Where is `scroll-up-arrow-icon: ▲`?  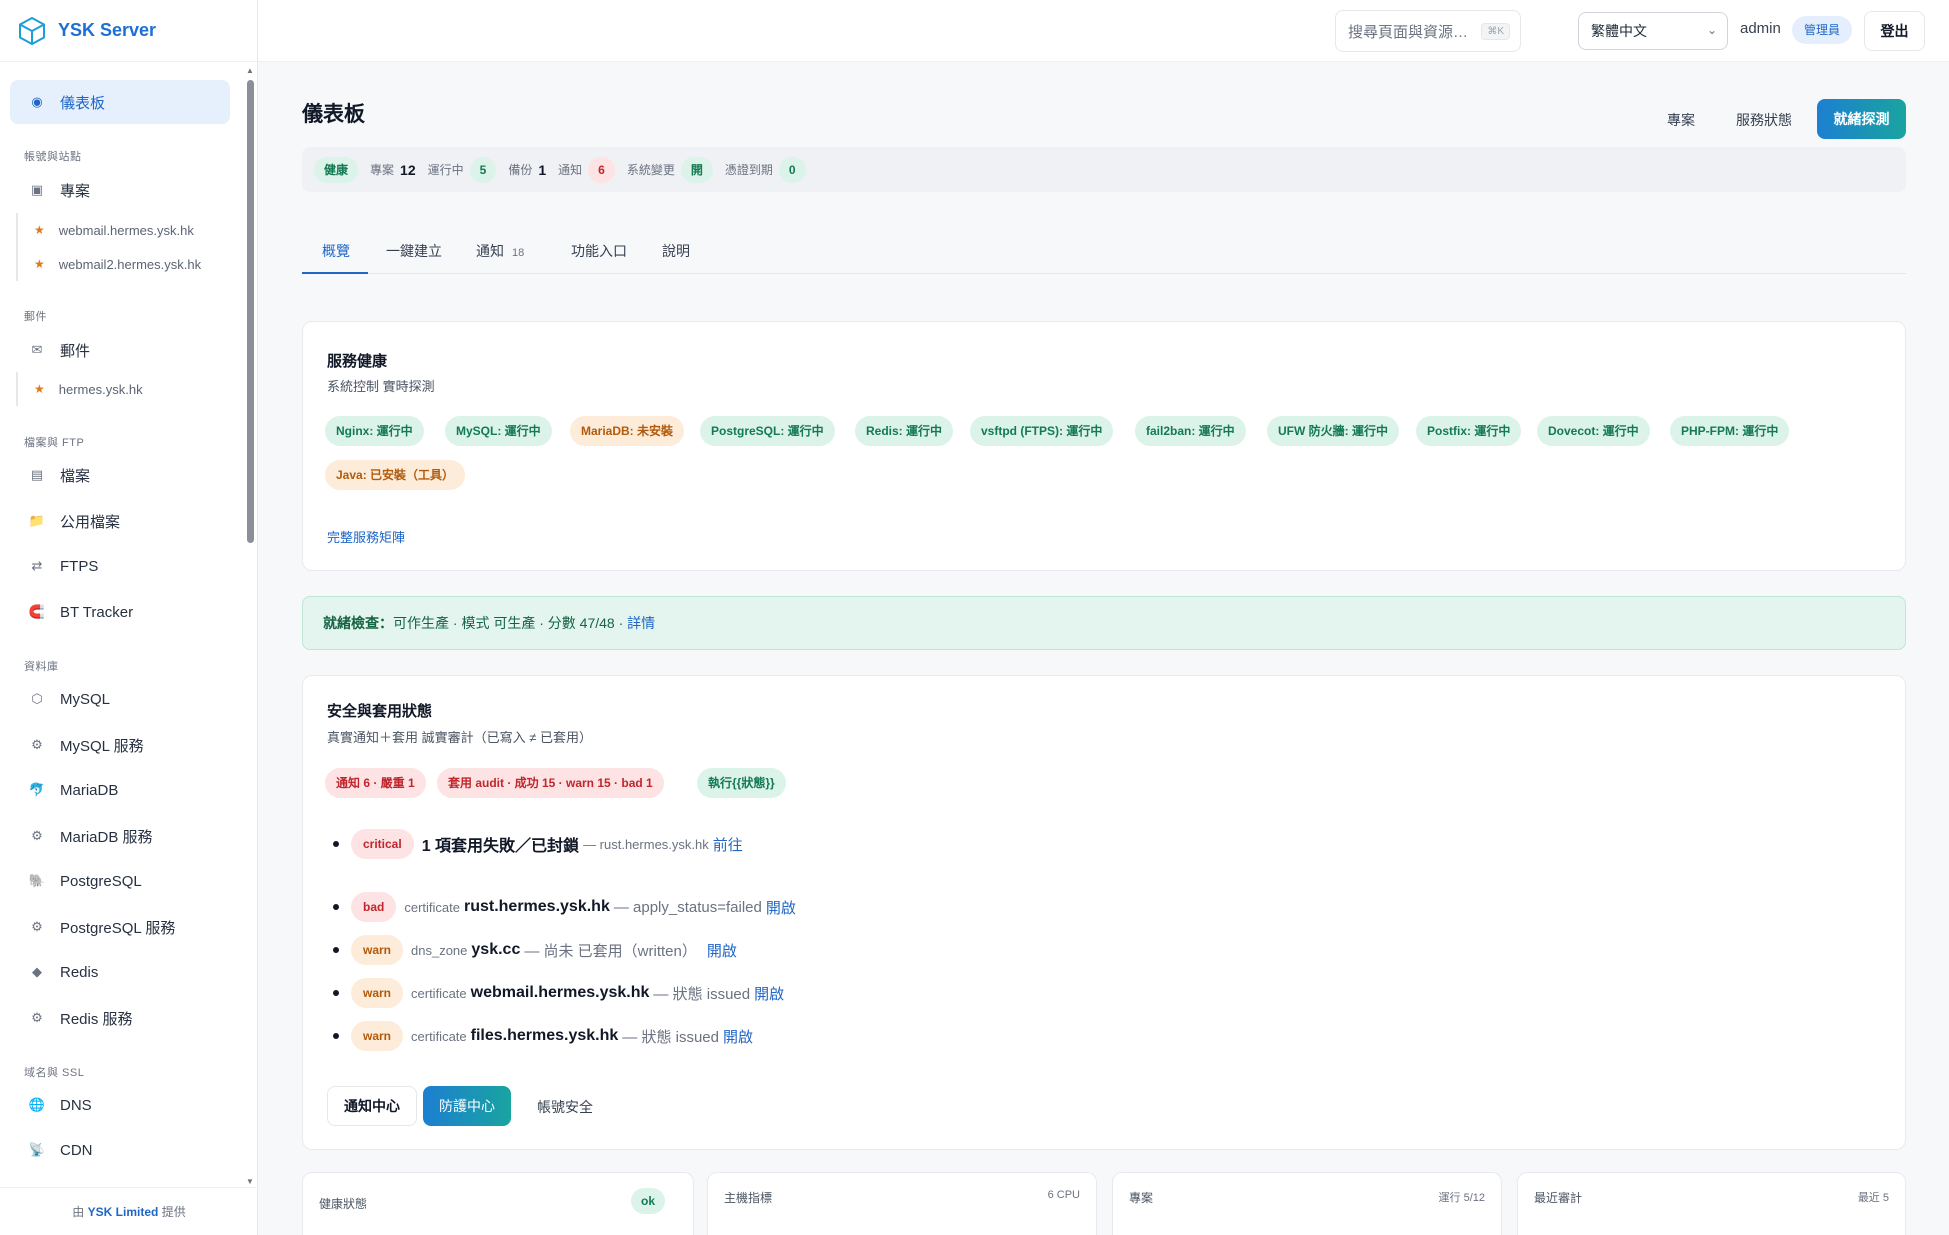
scroll-up-arrow-icon: ▲ is located at coordinates (250, 70).